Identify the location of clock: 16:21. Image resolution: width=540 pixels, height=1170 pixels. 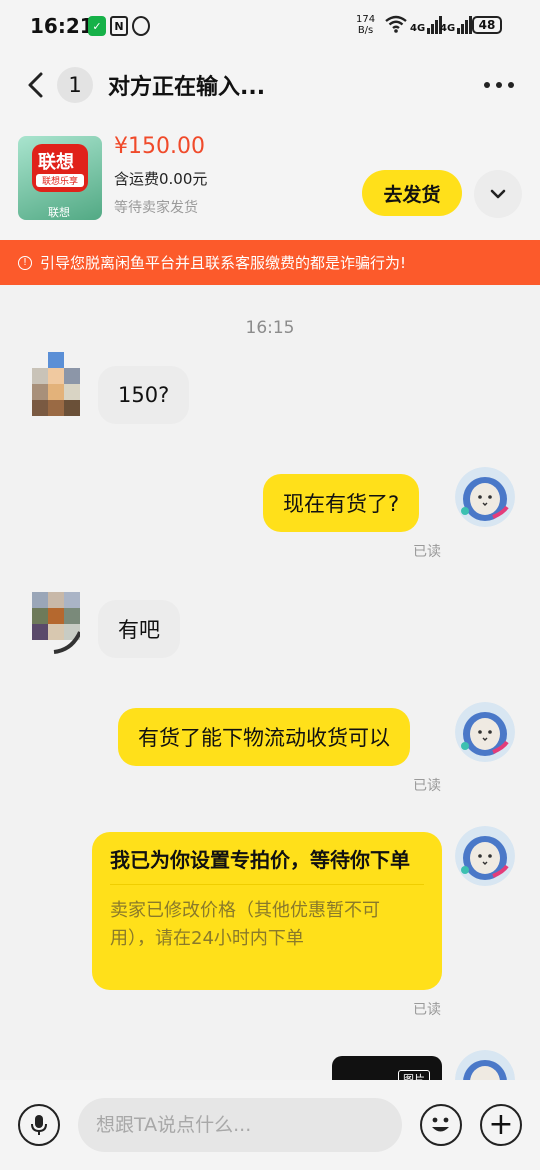
(62, 26).